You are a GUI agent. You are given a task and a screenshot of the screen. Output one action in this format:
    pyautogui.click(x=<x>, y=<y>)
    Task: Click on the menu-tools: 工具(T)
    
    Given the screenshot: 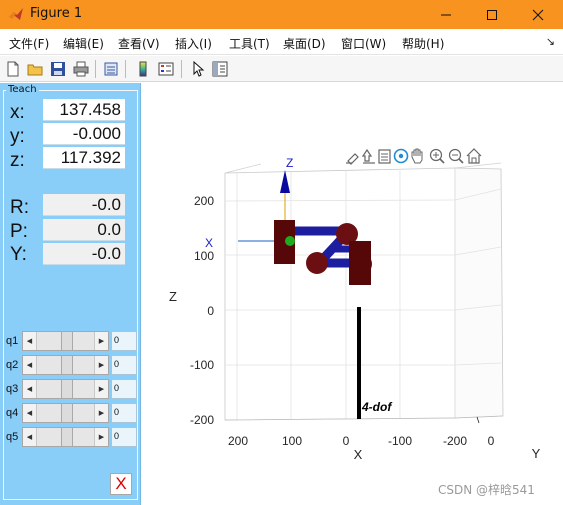 What is the action you would take?
    pyautogui.click(x=249, y=43)
    